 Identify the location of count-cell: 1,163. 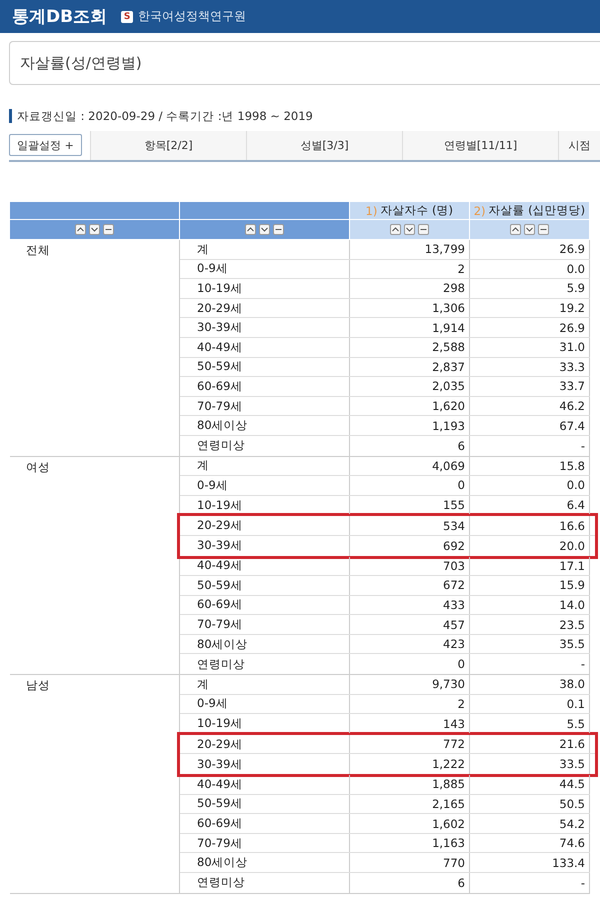
(410, 843).